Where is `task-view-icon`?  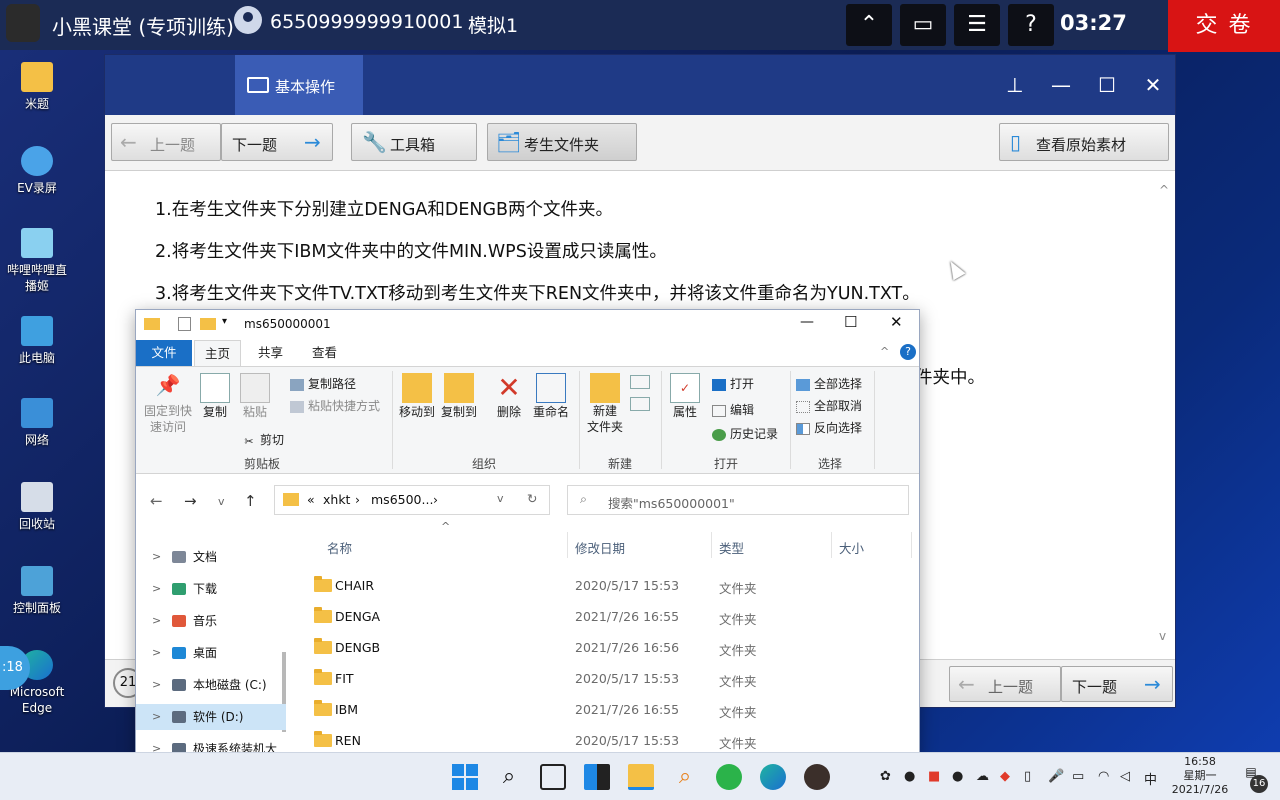 task-view-icon is located at coordinates (553, 777).